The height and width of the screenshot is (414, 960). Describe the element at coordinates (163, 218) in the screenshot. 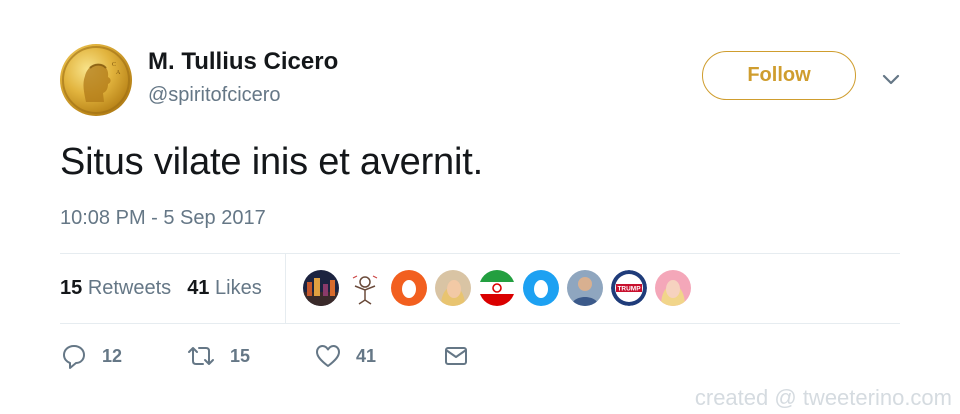

I see `tweet-timestamp: 10:08 PM - 5 Sep 2017` at that location.